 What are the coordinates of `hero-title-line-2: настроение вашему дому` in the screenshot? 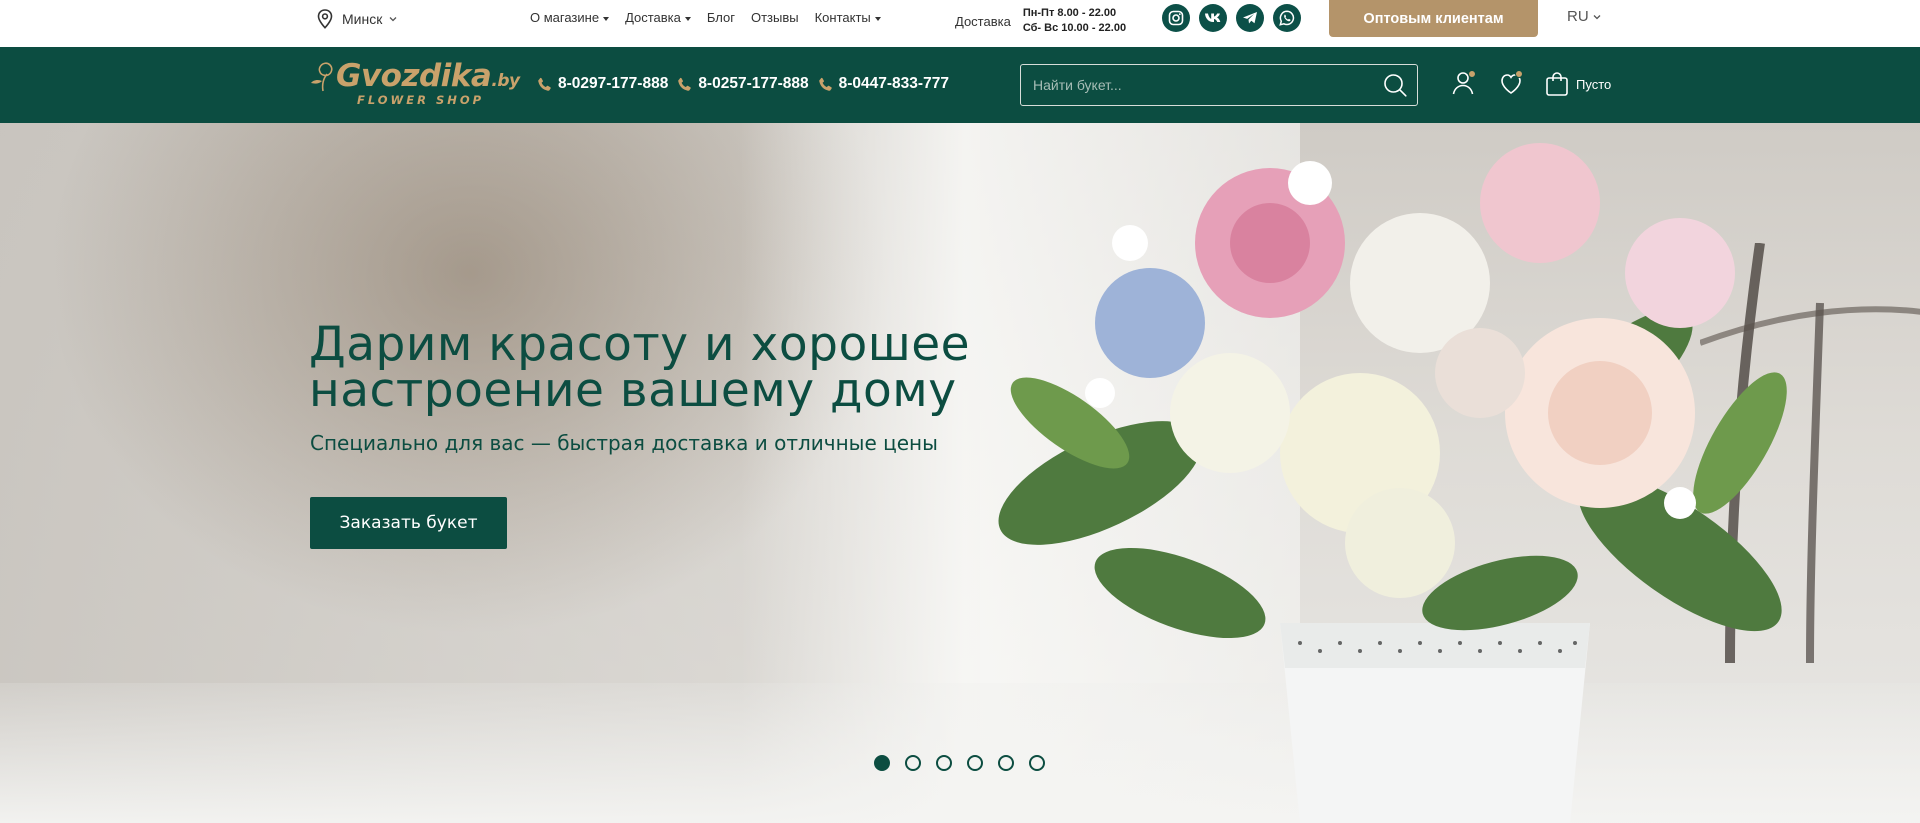 It's located at (633, 390).